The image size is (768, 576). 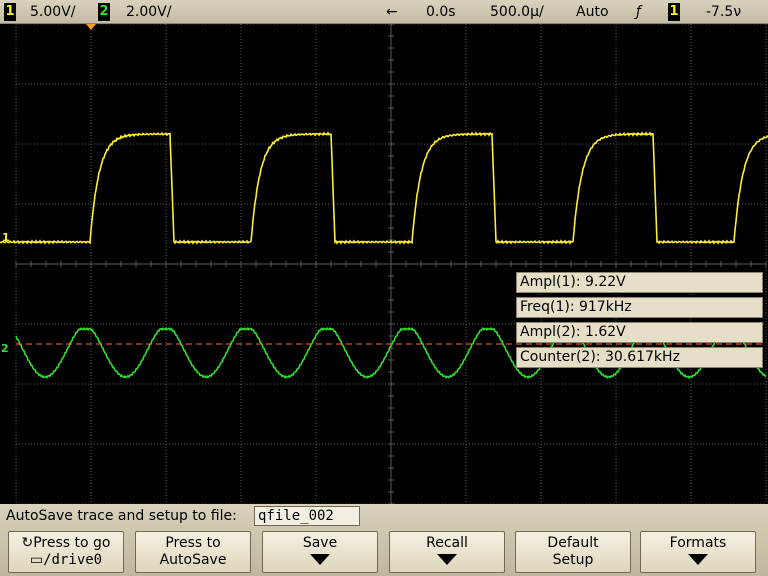 What do you see at coordinates (307, 516) in the screenshot?
I see `autosave-filename-field: qfile_002` at bounding box center [307, 516].